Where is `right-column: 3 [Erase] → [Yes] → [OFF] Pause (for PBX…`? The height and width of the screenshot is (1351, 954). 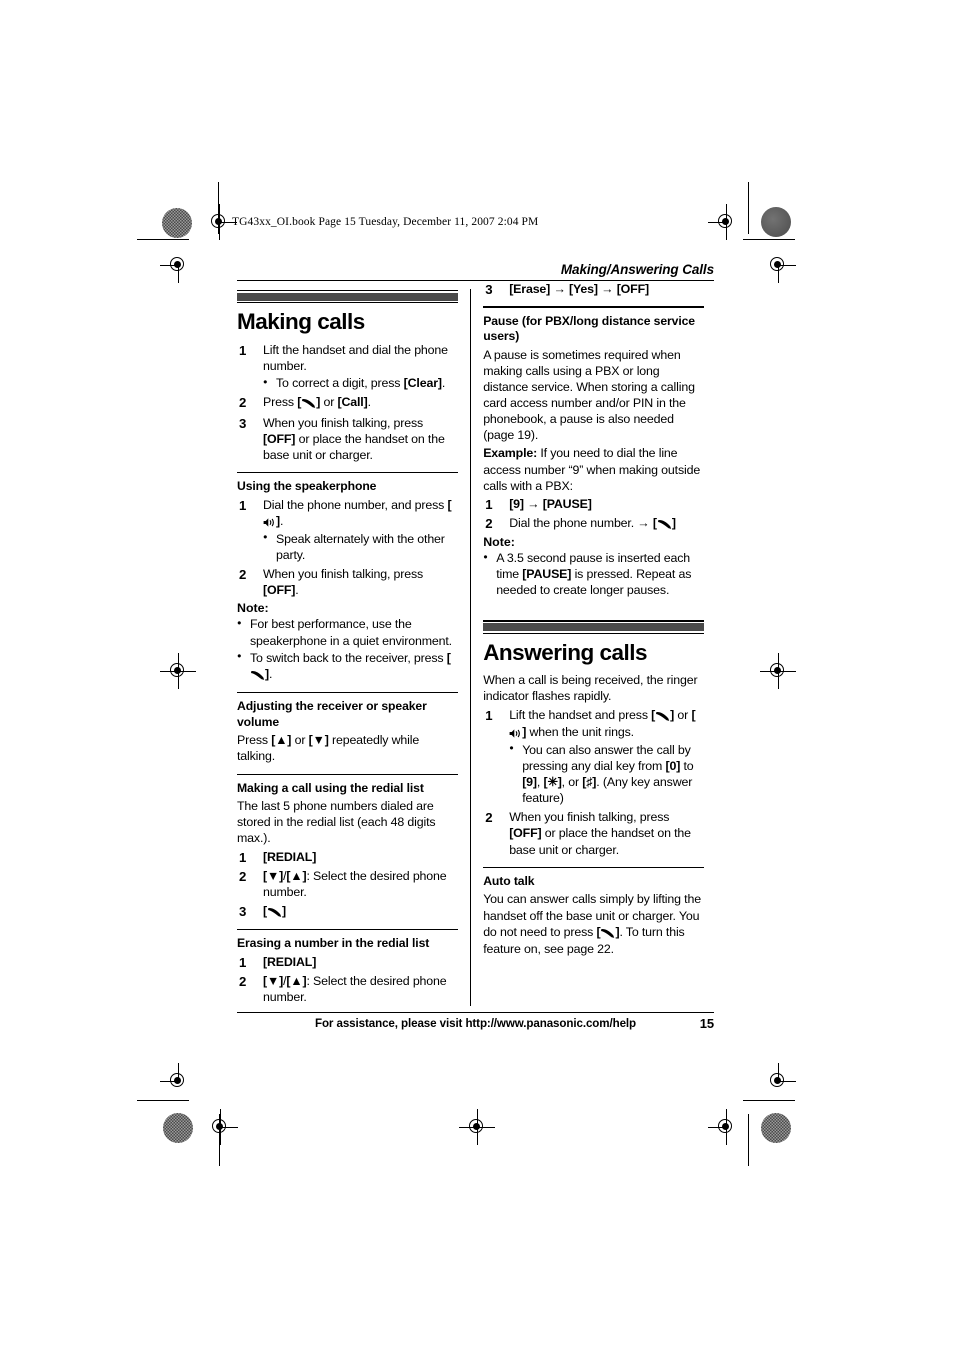 right-column: 3 [Erase] → [Yes] → [OFF] Pause (for PBX… is located at coordinates (588, 644).